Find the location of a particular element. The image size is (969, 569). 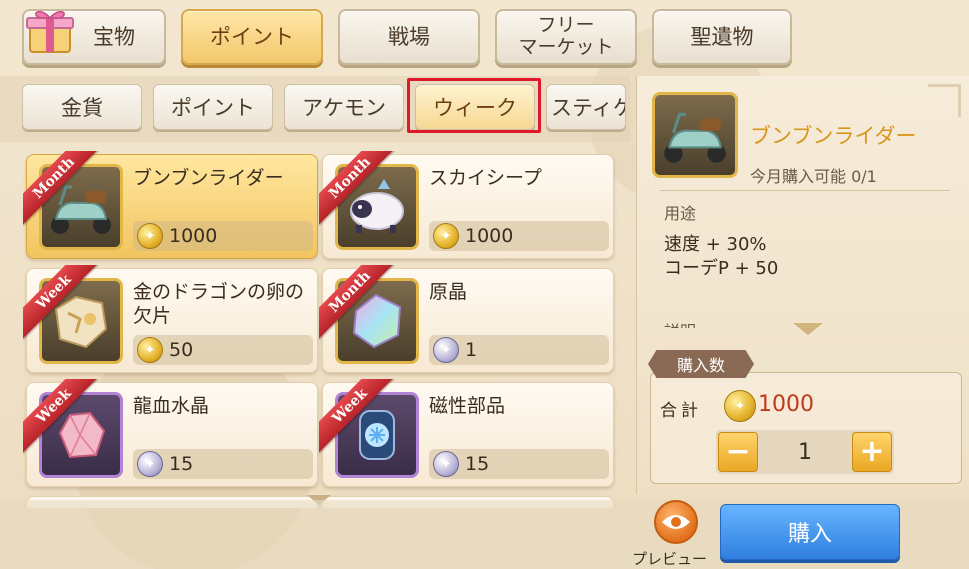

tab-relics: 聖遺物 is located at coordinates (722, 37).